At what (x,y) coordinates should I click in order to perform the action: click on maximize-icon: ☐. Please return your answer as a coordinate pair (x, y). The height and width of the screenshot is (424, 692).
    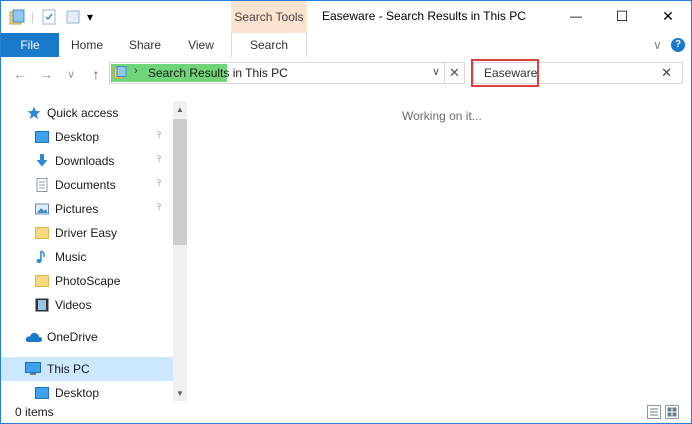
    Looking at the image, I should click on (622, 15).